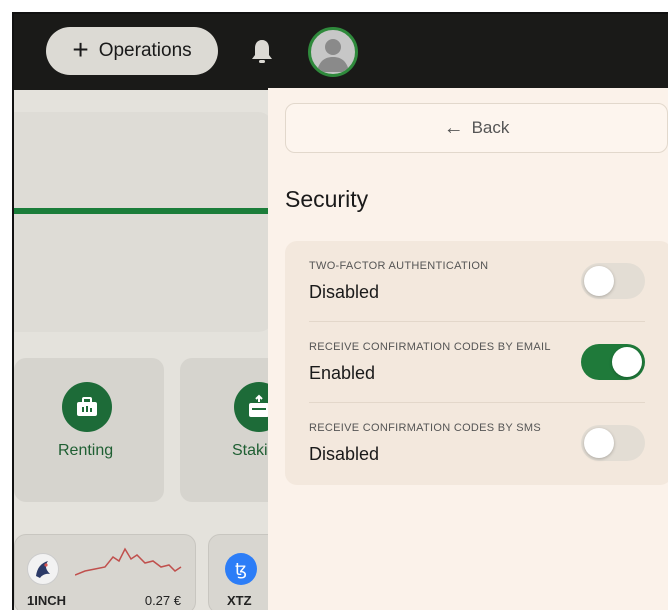  I want to click on balance-card, so click(144, 222).